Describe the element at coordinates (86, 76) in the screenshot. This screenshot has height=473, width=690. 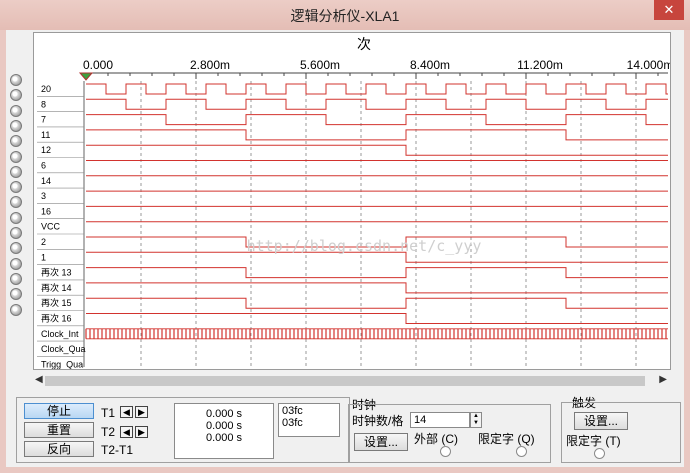
I see `cursor-marker` at that location.